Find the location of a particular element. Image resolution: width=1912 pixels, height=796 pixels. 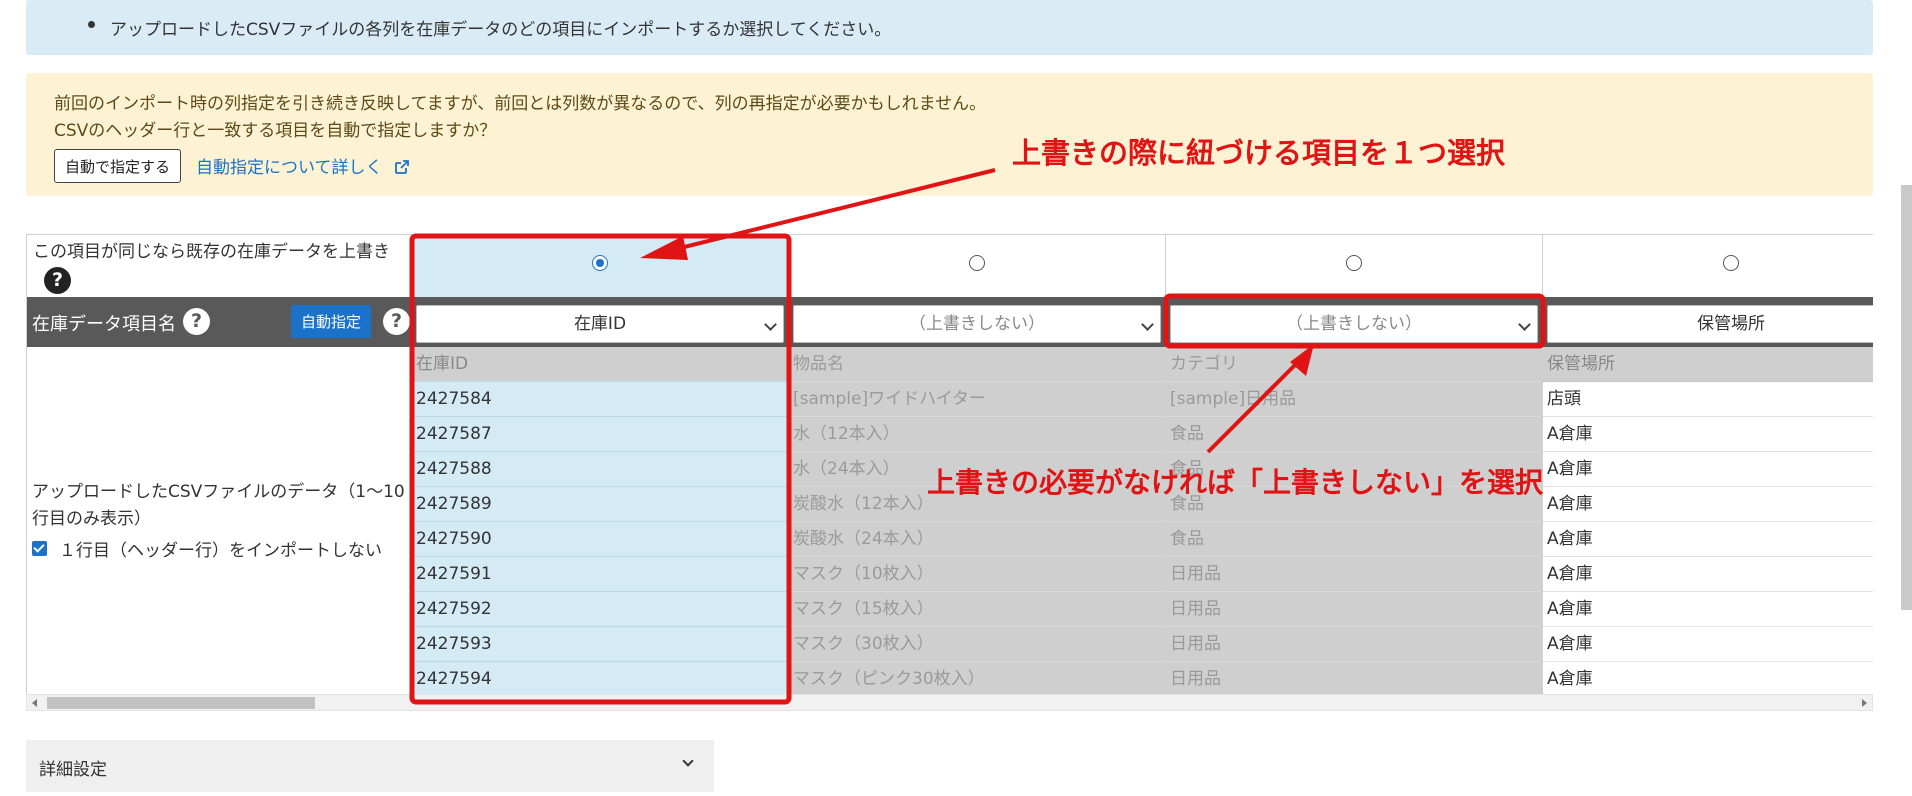

external-link-icon is located at coordinates (402, 169).